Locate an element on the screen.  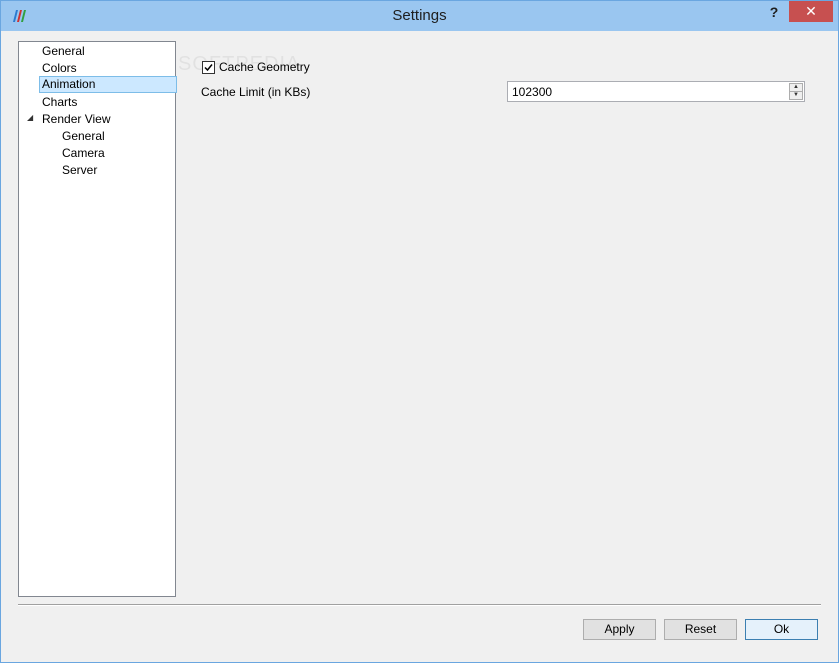
reset-button: Reset is located at coordinates (700, 629).